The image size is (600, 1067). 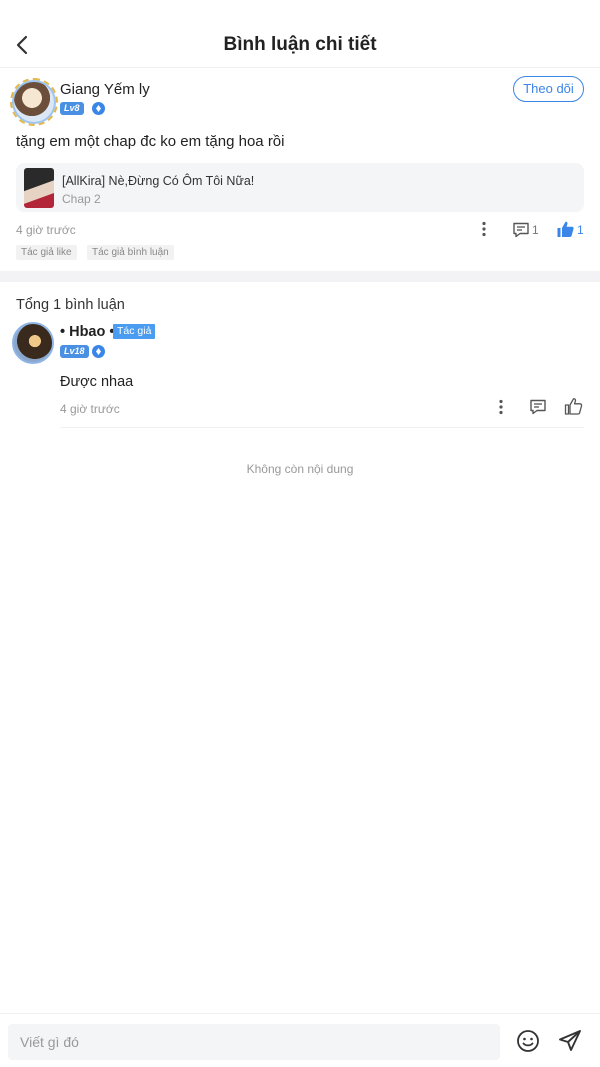 I want to click on comment-count: 1, so click(x=535, y=230).